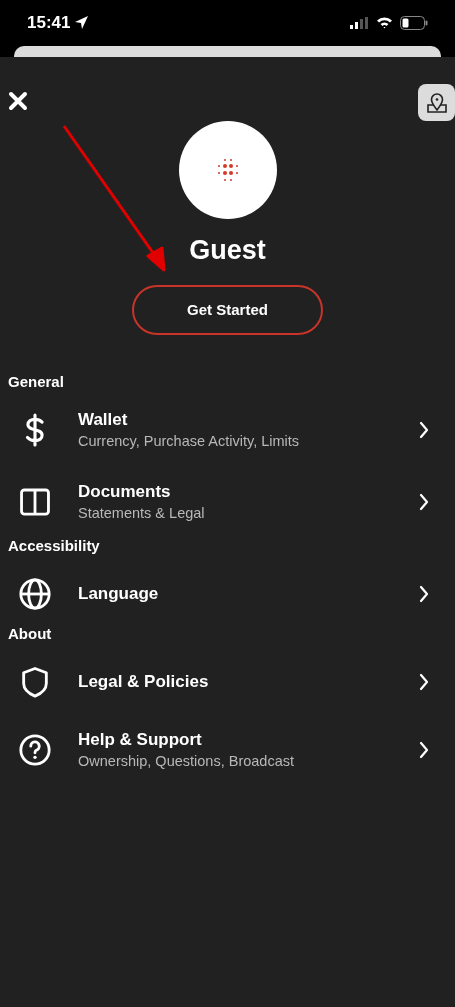  What do you see at coordinates (35, 750) in the screenshot?
I see `help-icon` at bounding box center [35, 750].